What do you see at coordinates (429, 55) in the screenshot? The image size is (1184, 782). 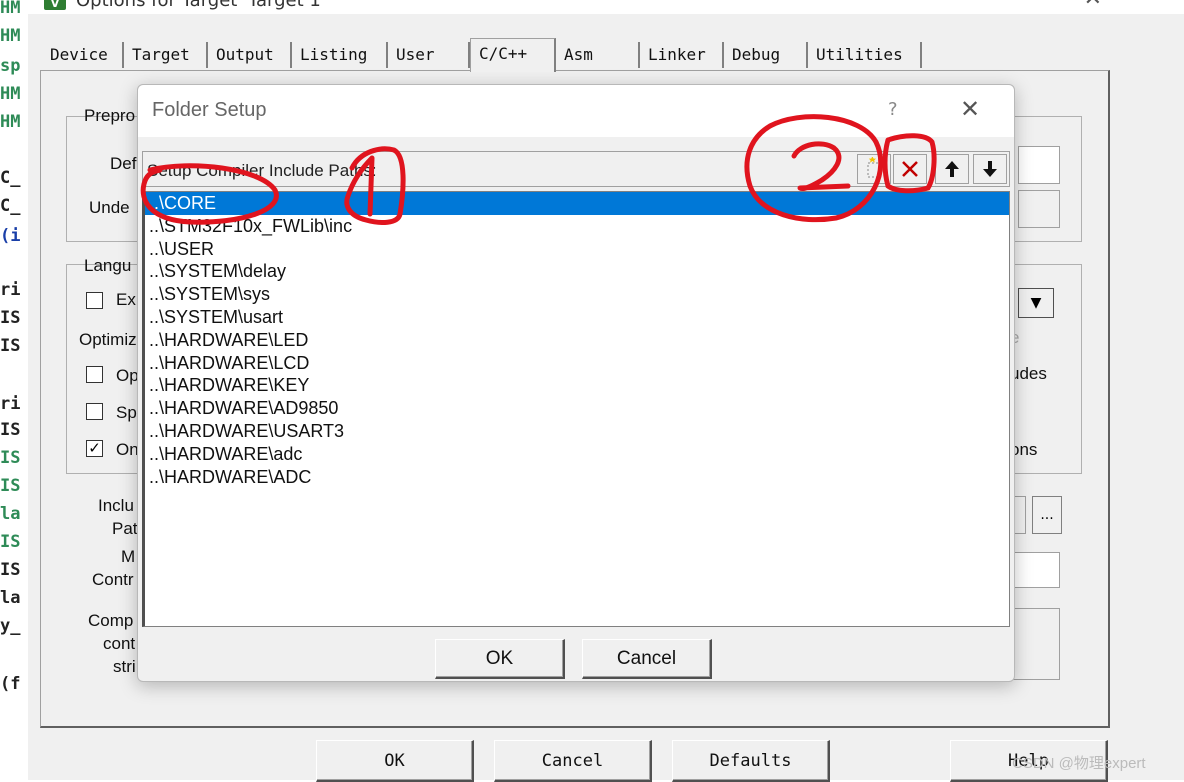 I see `tab-user: User` at bounding box center [429, 55].